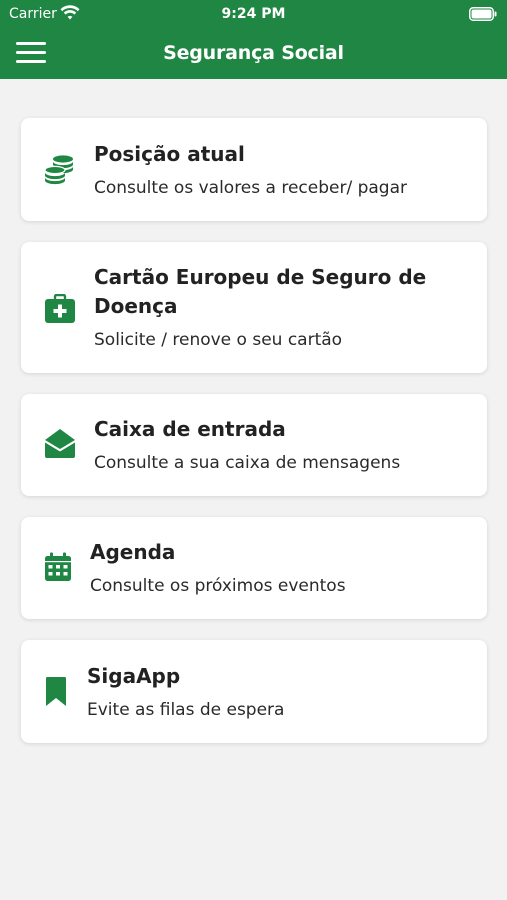 This screenshot has width=507, height=900. Describe the element at coordinates (483, 15) in the screenshot. I see `battery-icon` at that location.